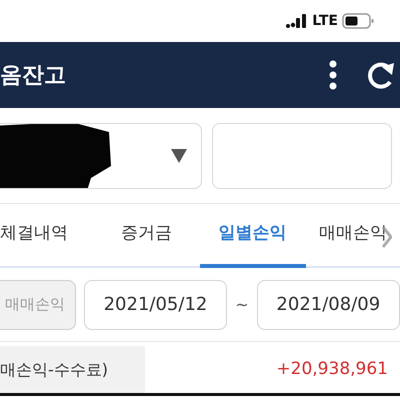 This screenshot has height=400, width=400. Describe the element at coordinates (297, 21) in the screenshot. I see `signal-icon` at that location.